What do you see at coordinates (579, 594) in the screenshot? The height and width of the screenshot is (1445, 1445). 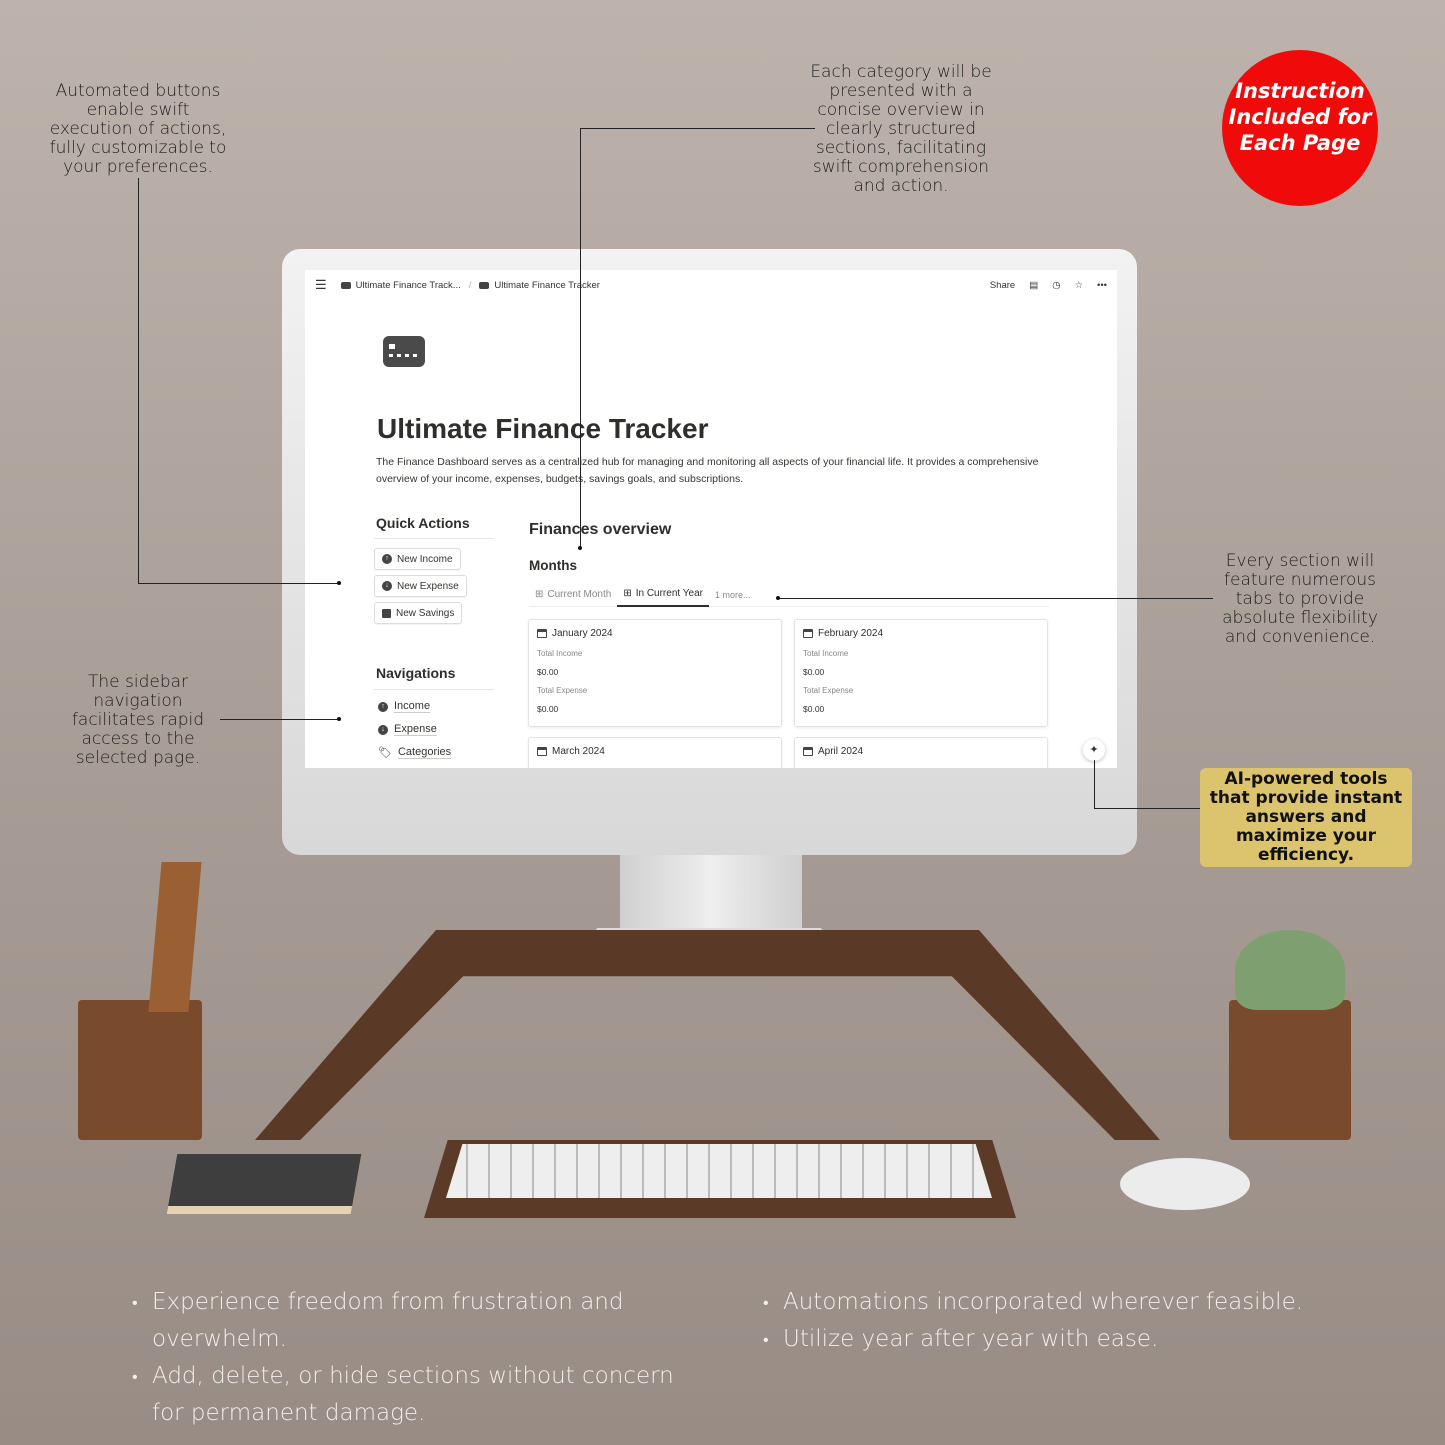 I see `tab-label: Current Month` at bounding box center [579, 594].